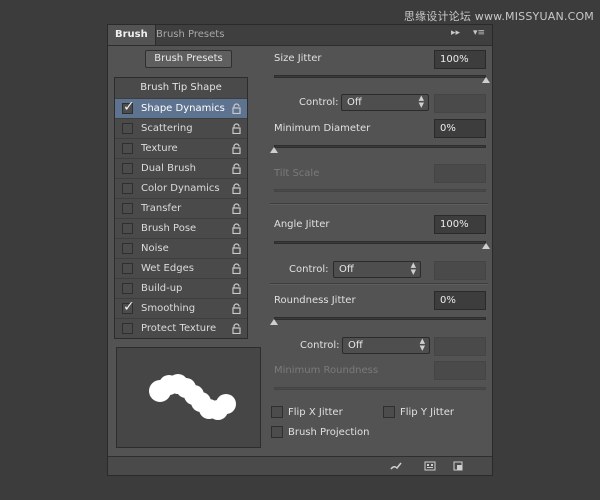  What do you see at coordinates (346, 269) in the screenshot?
I see `angle-control-value: Off` at bounding box center [346, 269].